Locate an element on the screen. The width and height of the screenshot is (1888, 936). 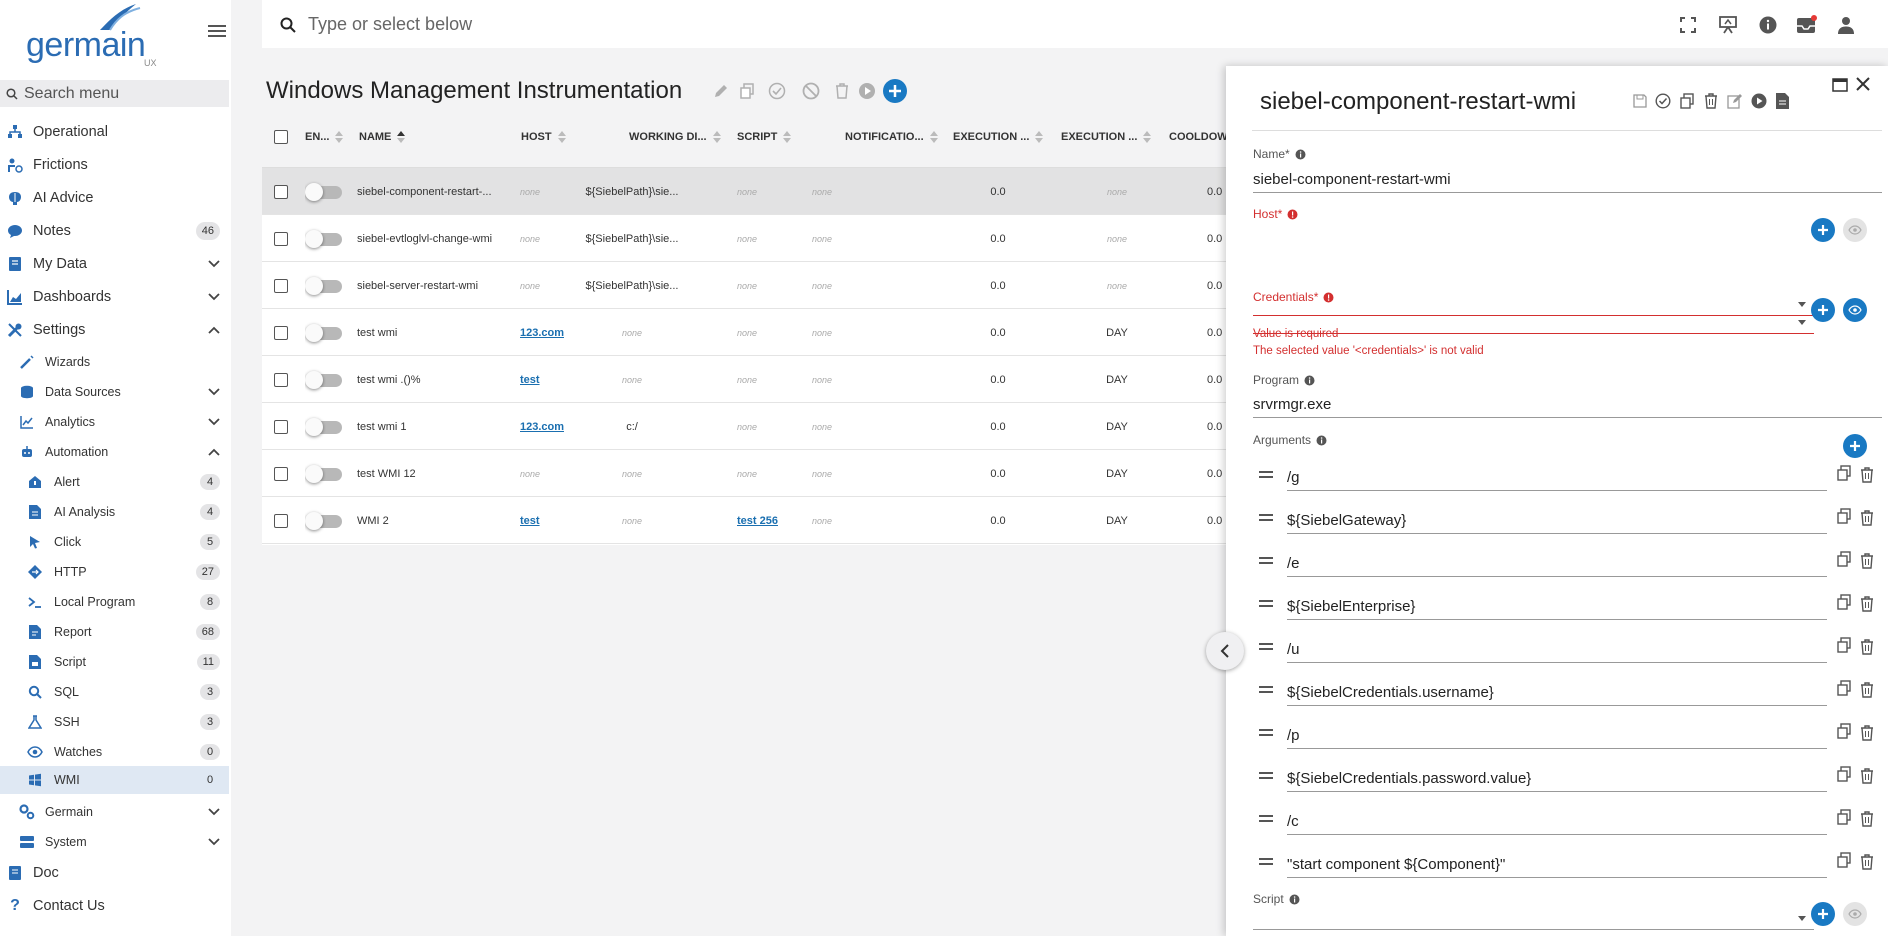
sidebar-item-operational: Operational is located at coordinates (114, 132).